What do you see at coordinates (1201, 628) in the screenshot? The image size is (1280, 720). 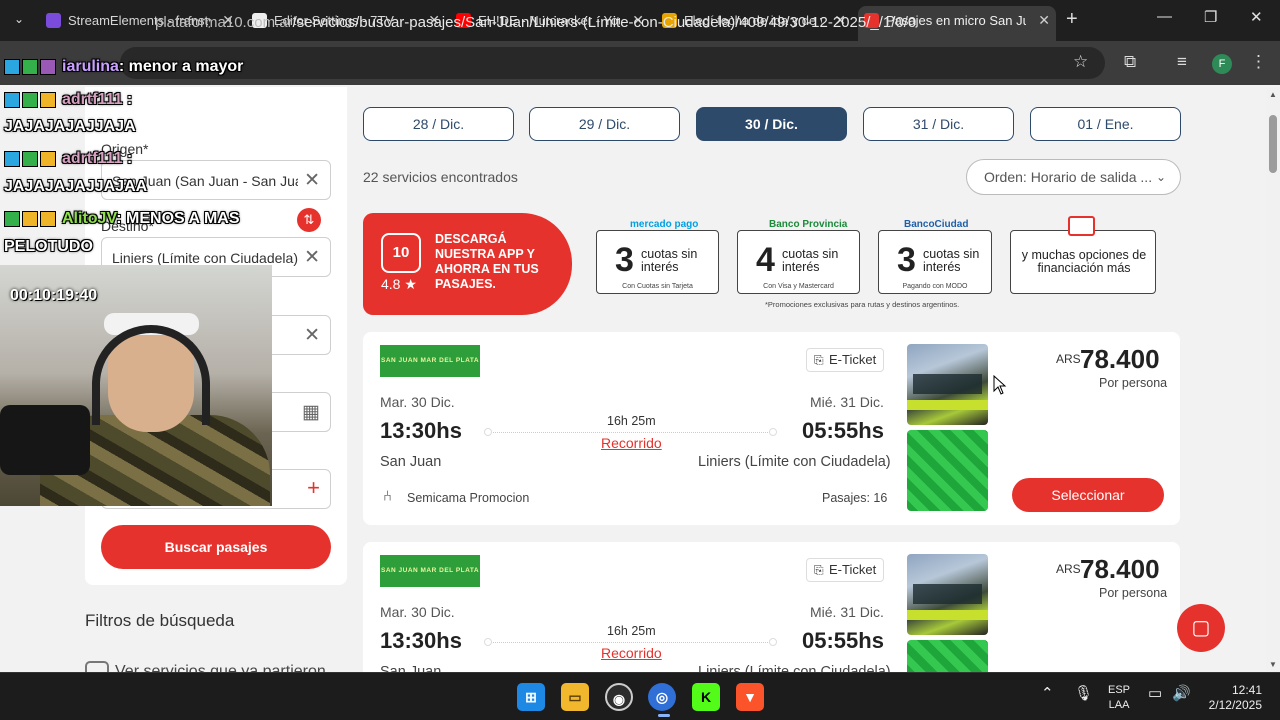 I see `chat-support-icon: ▢` at bounding box center [1201, 628].